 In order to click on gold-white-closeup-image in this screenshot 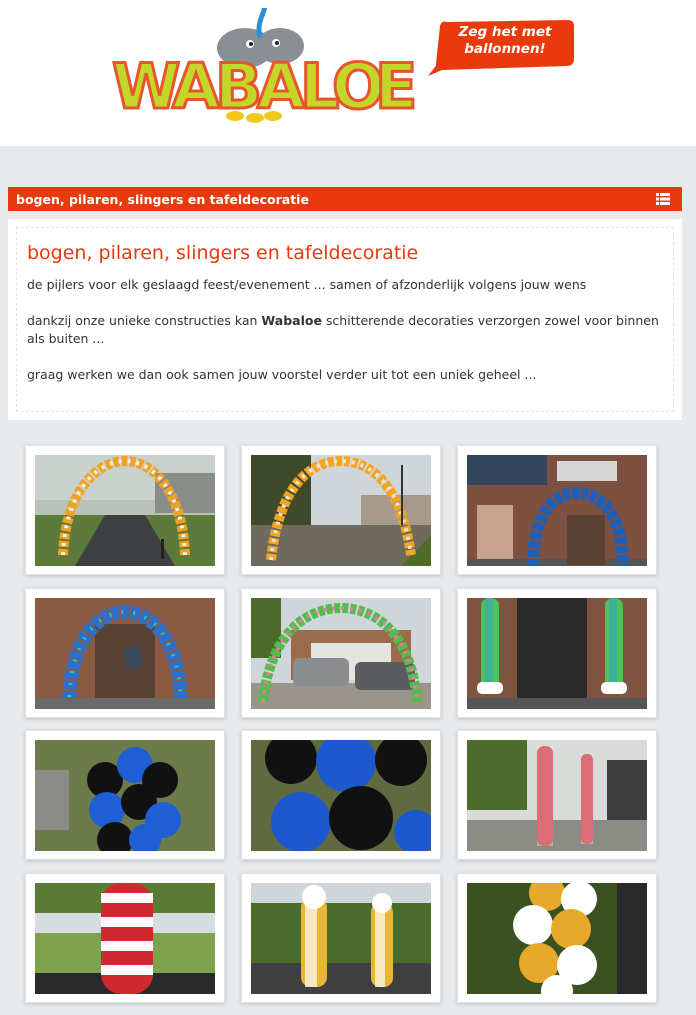, I will do `click(557, 938)`.